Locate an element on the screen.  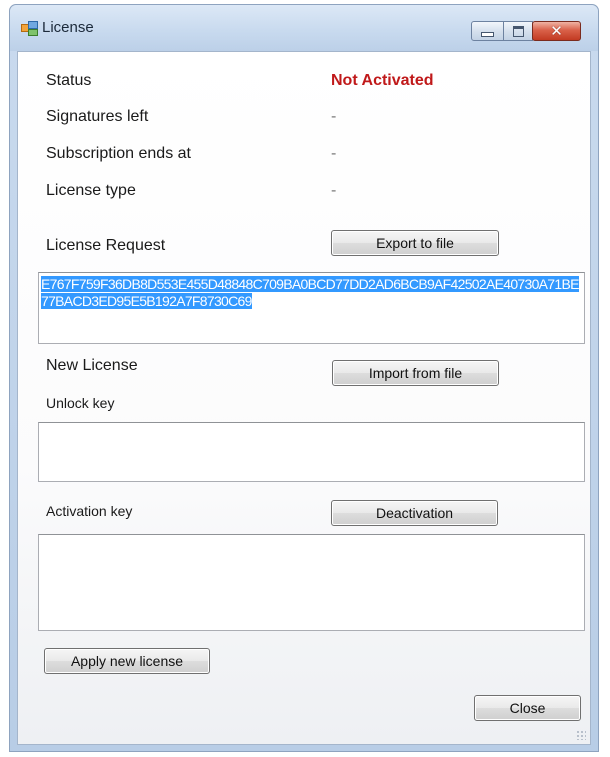
close-window-button: ✕ is located at coordinates (556, 31).